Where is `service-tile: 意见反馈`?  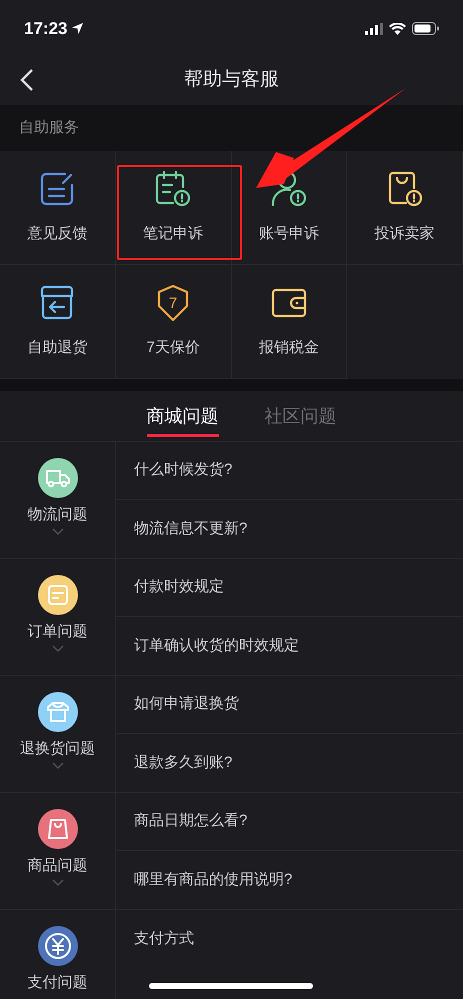 service-tile: 意见反馈 is located at coordinates (58, 208).